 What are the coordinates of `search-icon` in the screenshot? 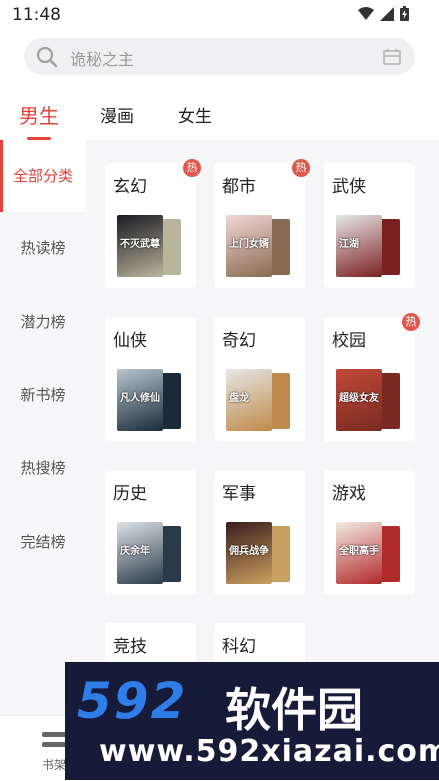 It's located at (47, 57).